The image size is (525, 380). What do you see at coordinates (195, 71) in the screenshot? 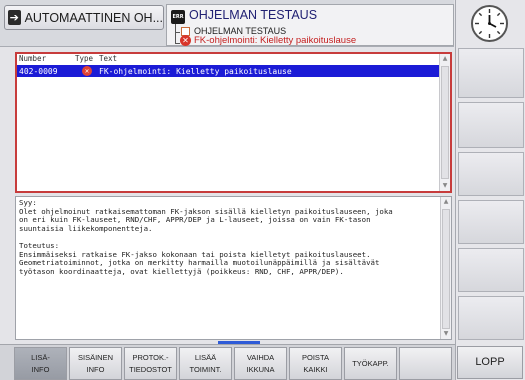
I see `error-text: FK-ohjelmointi: Kielletty paikoituslause` at bounding box center [195, 71].